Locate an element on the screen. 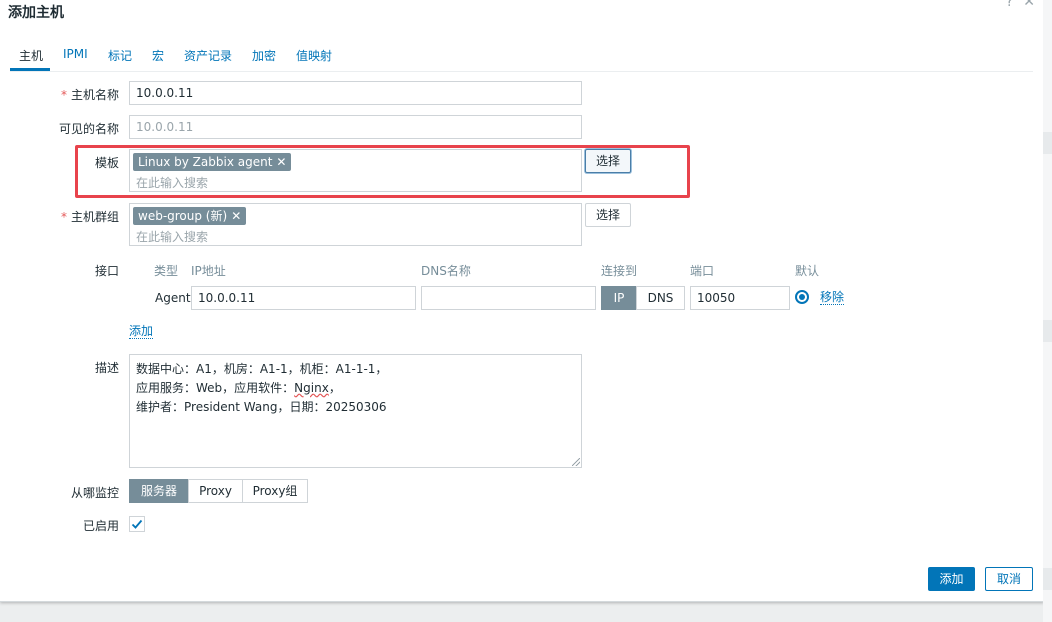 The image size is (1052, 622). col-connect: 连接到 is located at coordinates (619, 271).